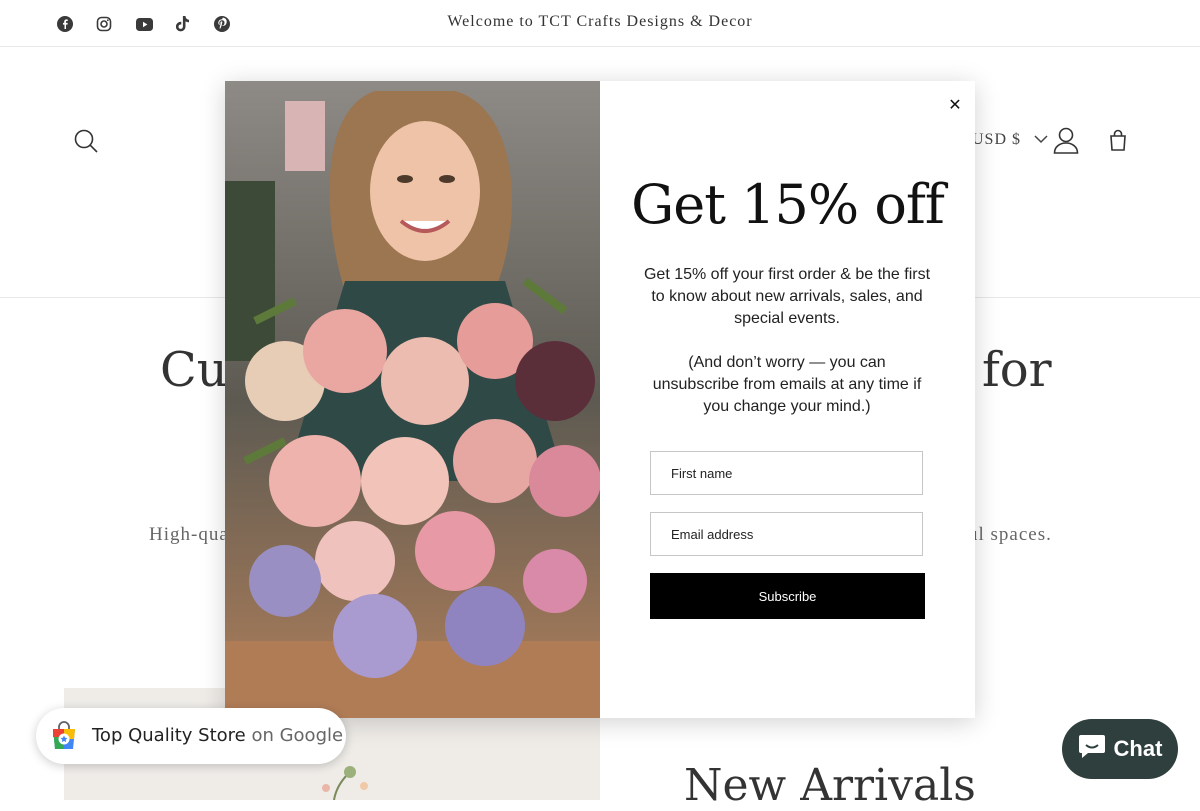  Describe the element at coordinates (1092, 749) in the screenshot. I see `chat-bubble-icon` at that location.